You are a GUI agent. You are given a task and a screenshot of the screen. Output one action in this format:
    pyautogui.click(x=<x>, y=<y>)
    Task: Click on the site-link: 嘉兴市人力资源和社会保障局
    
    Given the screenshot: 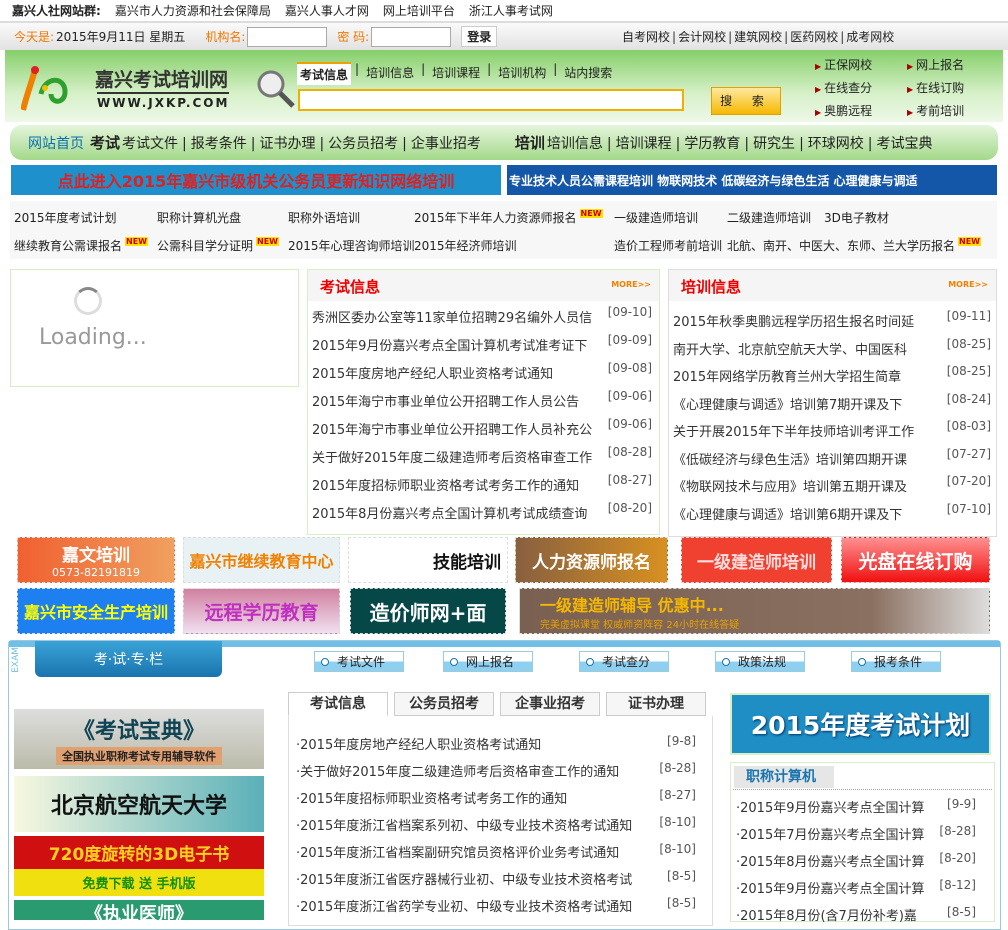 What is the action you would take?
    pyautogui.click(x=193, y=10)
    